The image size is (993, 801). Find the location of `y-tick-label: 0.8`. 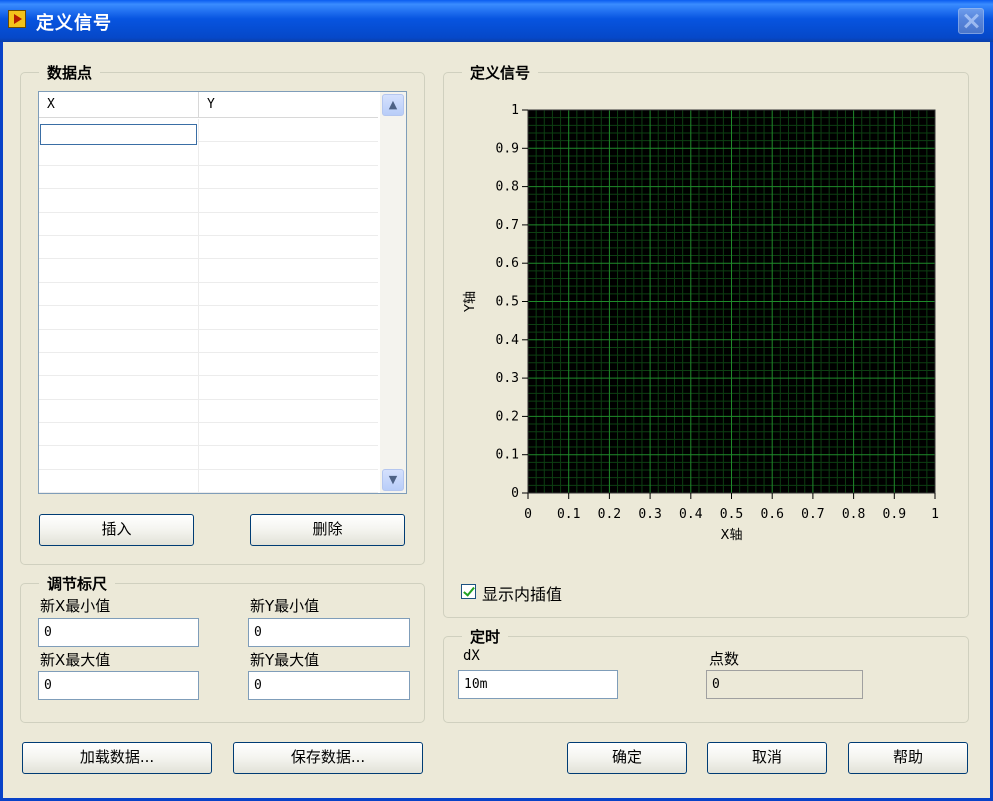

y-tick-label: 0.8 is located at coordinates (507, 187).